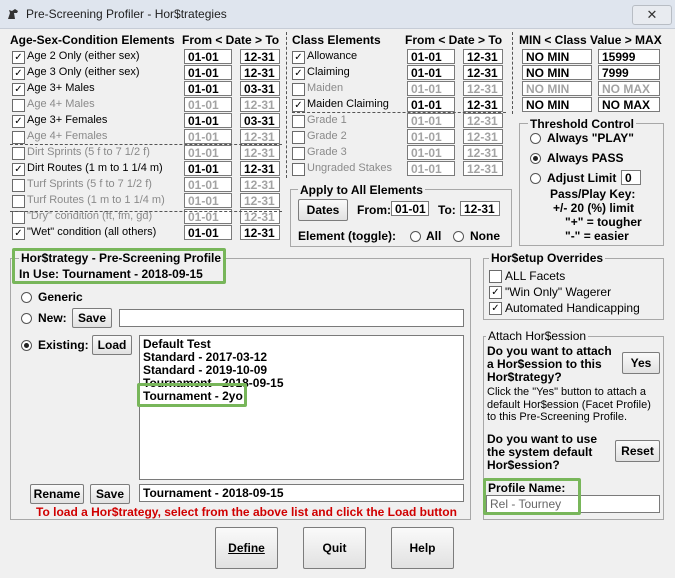 This screenshot has width=675, height=578. I want to click on toggle-none-radio, so click(458, 236).